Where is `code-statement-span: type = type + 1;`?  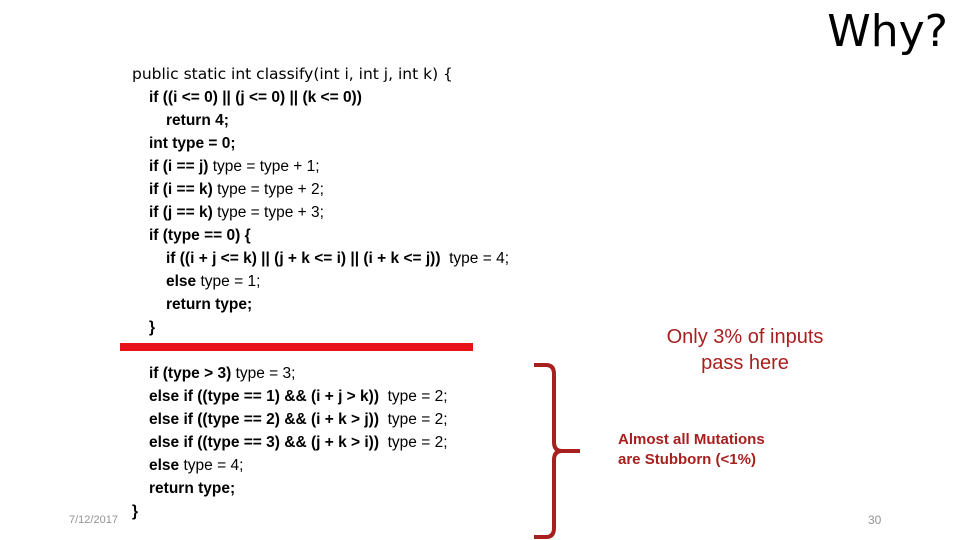 code-statement-span: type = type + 1; is located at coordinates (266, 166).